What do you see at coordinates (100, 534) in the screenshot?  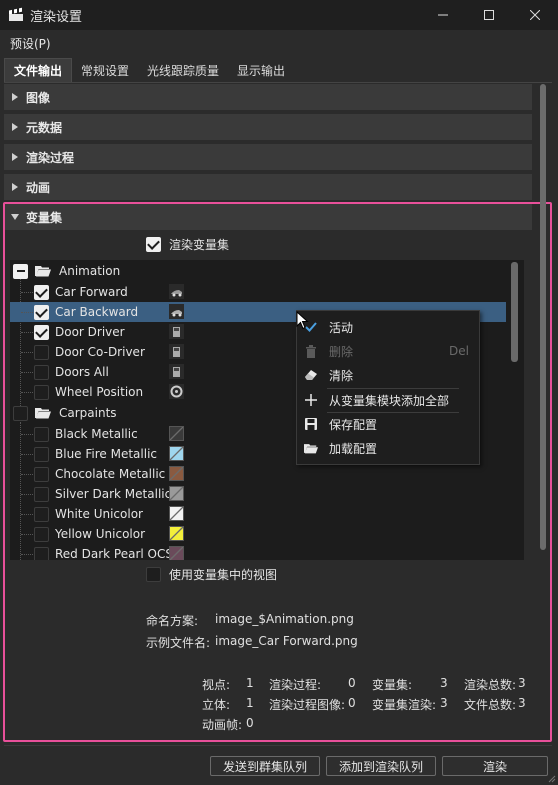 I see `item-label: Yellow Unicolor` at bounding box center [100, 534].